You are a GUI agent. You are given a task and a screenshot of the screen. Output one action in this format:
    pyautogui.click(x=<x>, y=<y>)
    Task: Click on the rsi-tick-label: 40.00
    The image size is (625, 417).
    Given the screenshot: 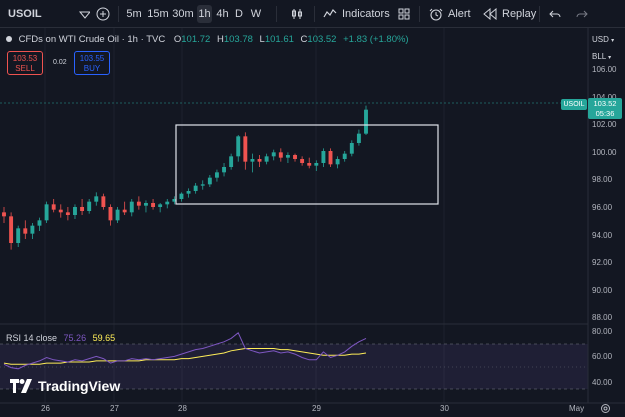 What is the action you would take?
    pyautogui.click(x=602, y=382)
    